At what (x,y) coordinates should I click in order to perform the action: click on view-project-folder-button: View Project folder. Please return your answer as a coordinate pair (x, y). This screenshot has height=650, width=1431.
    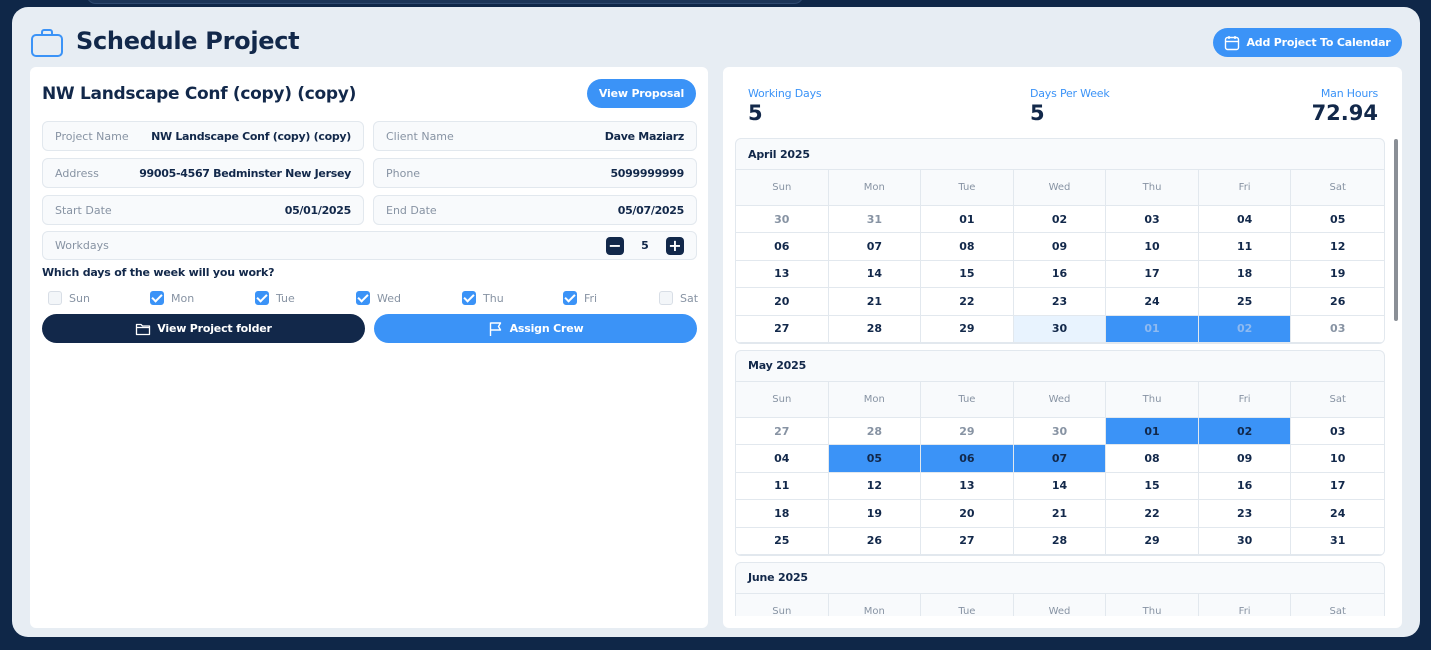
    Looking at the image, I should click on (203, 328).